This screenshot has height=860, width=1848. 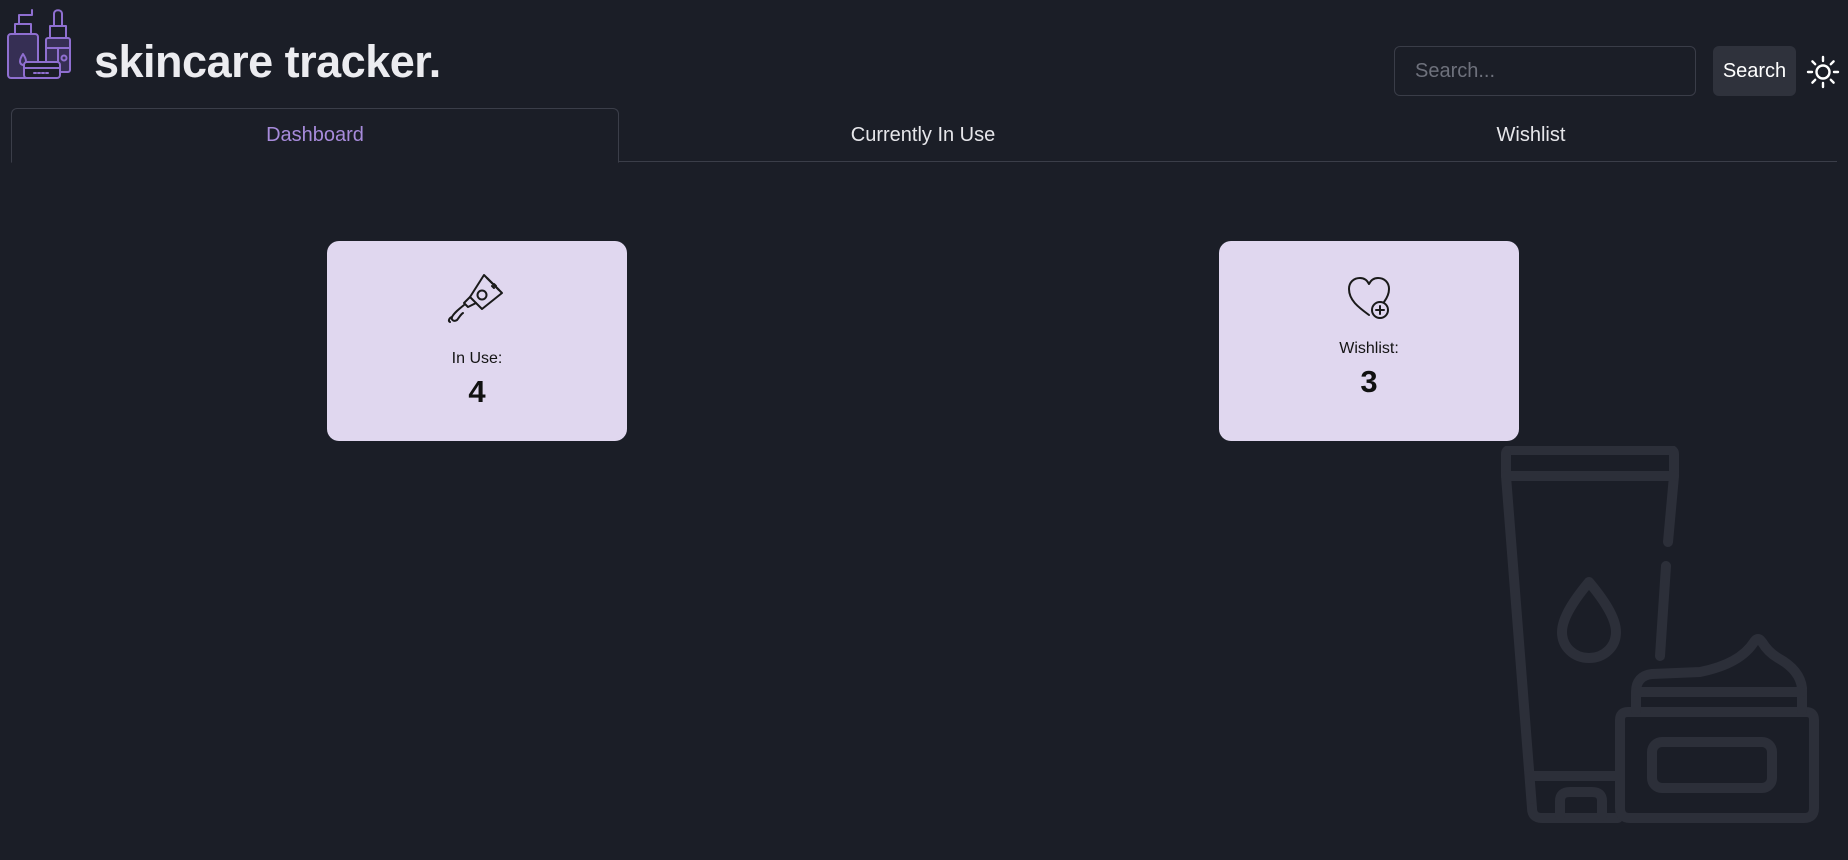 I want to click on app-title: skincare tracker., so click(x=267, y=61).